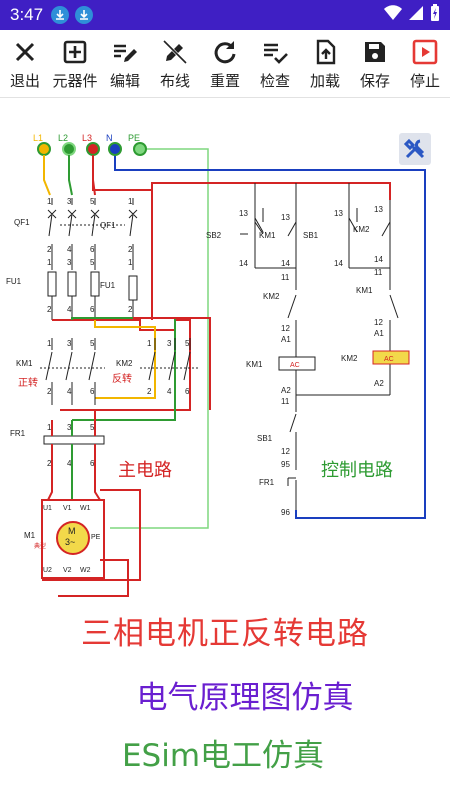 This screenshot has width=450, height=800. Describe the element at coordinates (349, 358) in the screenshot. I see `label-km2-coil: KM2` at that location.